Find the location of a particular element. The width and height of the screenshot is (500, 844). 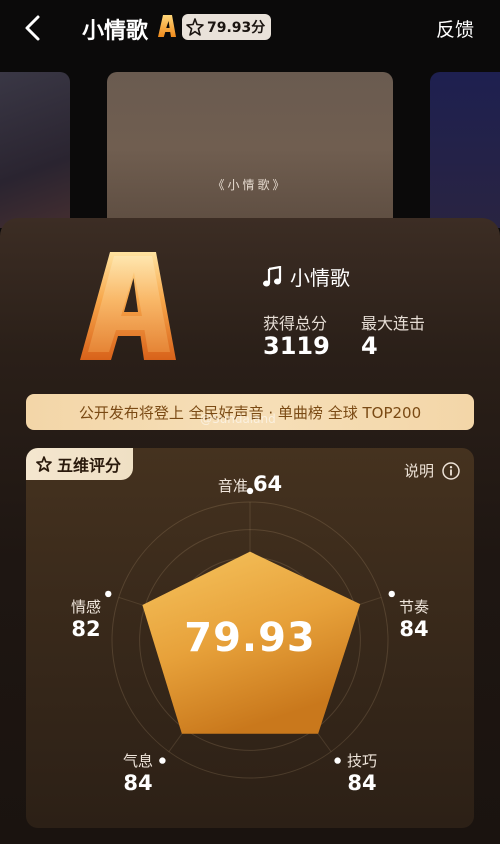

dimension-skill: 技巧 84 is located at coordinates (362, 772).